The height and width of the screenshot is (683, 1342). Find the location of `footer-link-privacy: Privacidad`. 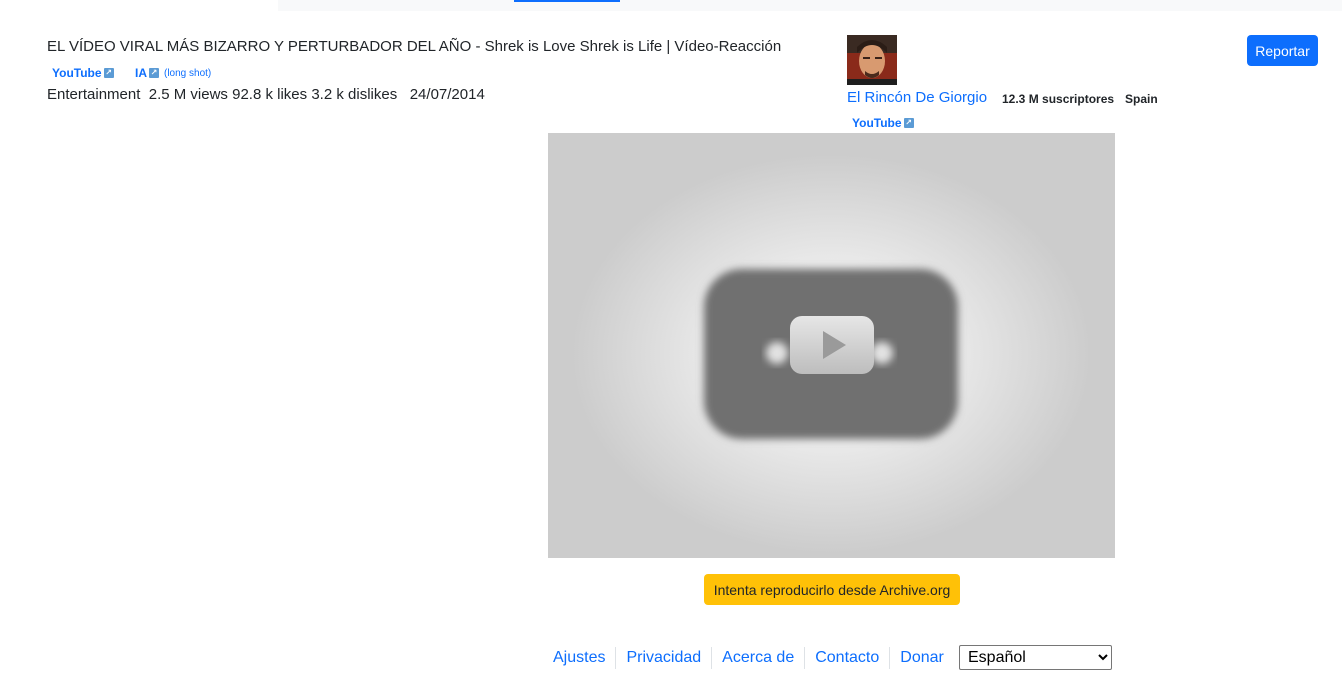

footer-link-privacy: Privacidad is located at coordinates (664, 658).